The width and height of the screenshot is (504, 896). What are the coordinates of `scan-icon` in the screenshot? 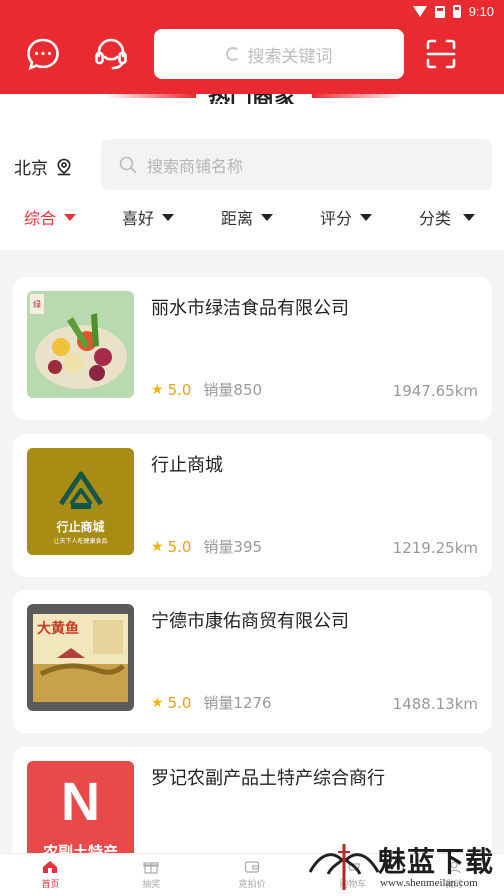 It's located at (441, 54).